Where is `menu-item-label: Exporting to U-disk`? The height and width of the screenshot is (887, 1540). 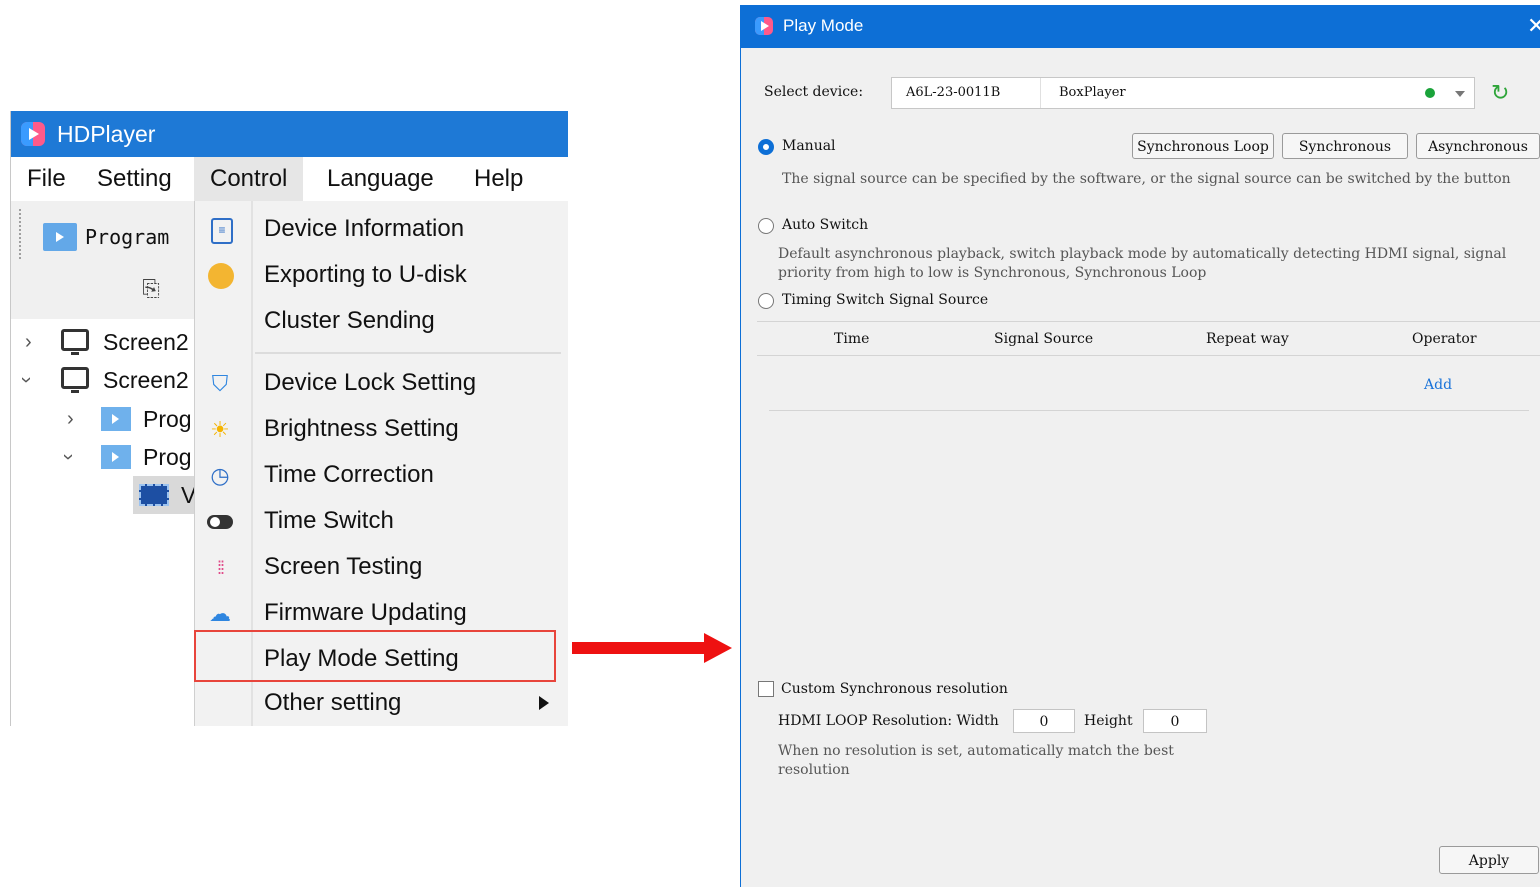 menu-item-label: Exporting to U-disk is located at coordinates (365, 274).